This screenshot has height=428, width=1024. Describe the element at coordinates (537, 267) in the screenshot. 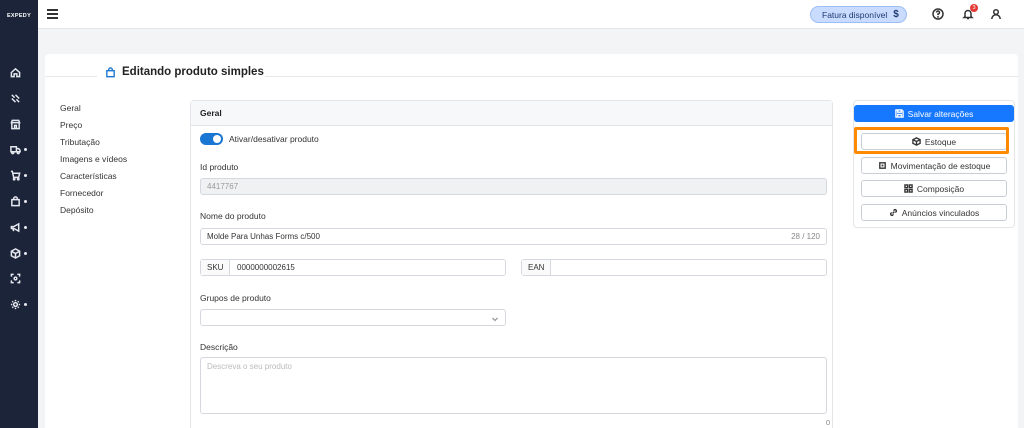

I see `ean-addon-label: EAN` at that location.